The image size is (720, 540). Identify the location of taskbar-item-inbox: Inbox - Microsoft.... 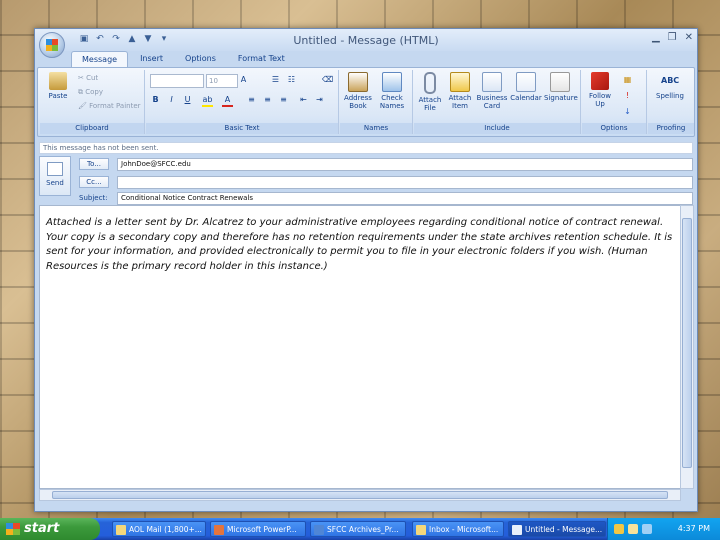
(458, 529).